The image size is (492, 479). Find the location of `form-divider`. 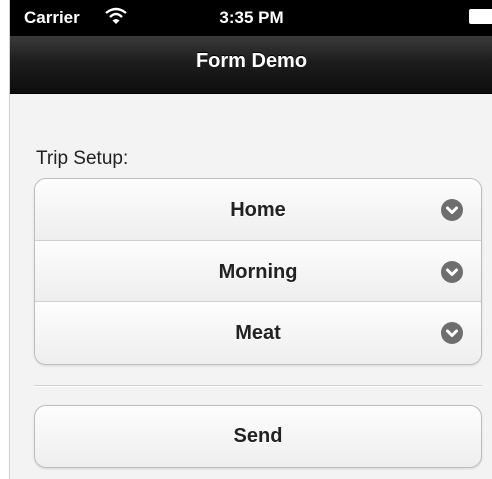

form-divider is located at coordinates (258, 386).